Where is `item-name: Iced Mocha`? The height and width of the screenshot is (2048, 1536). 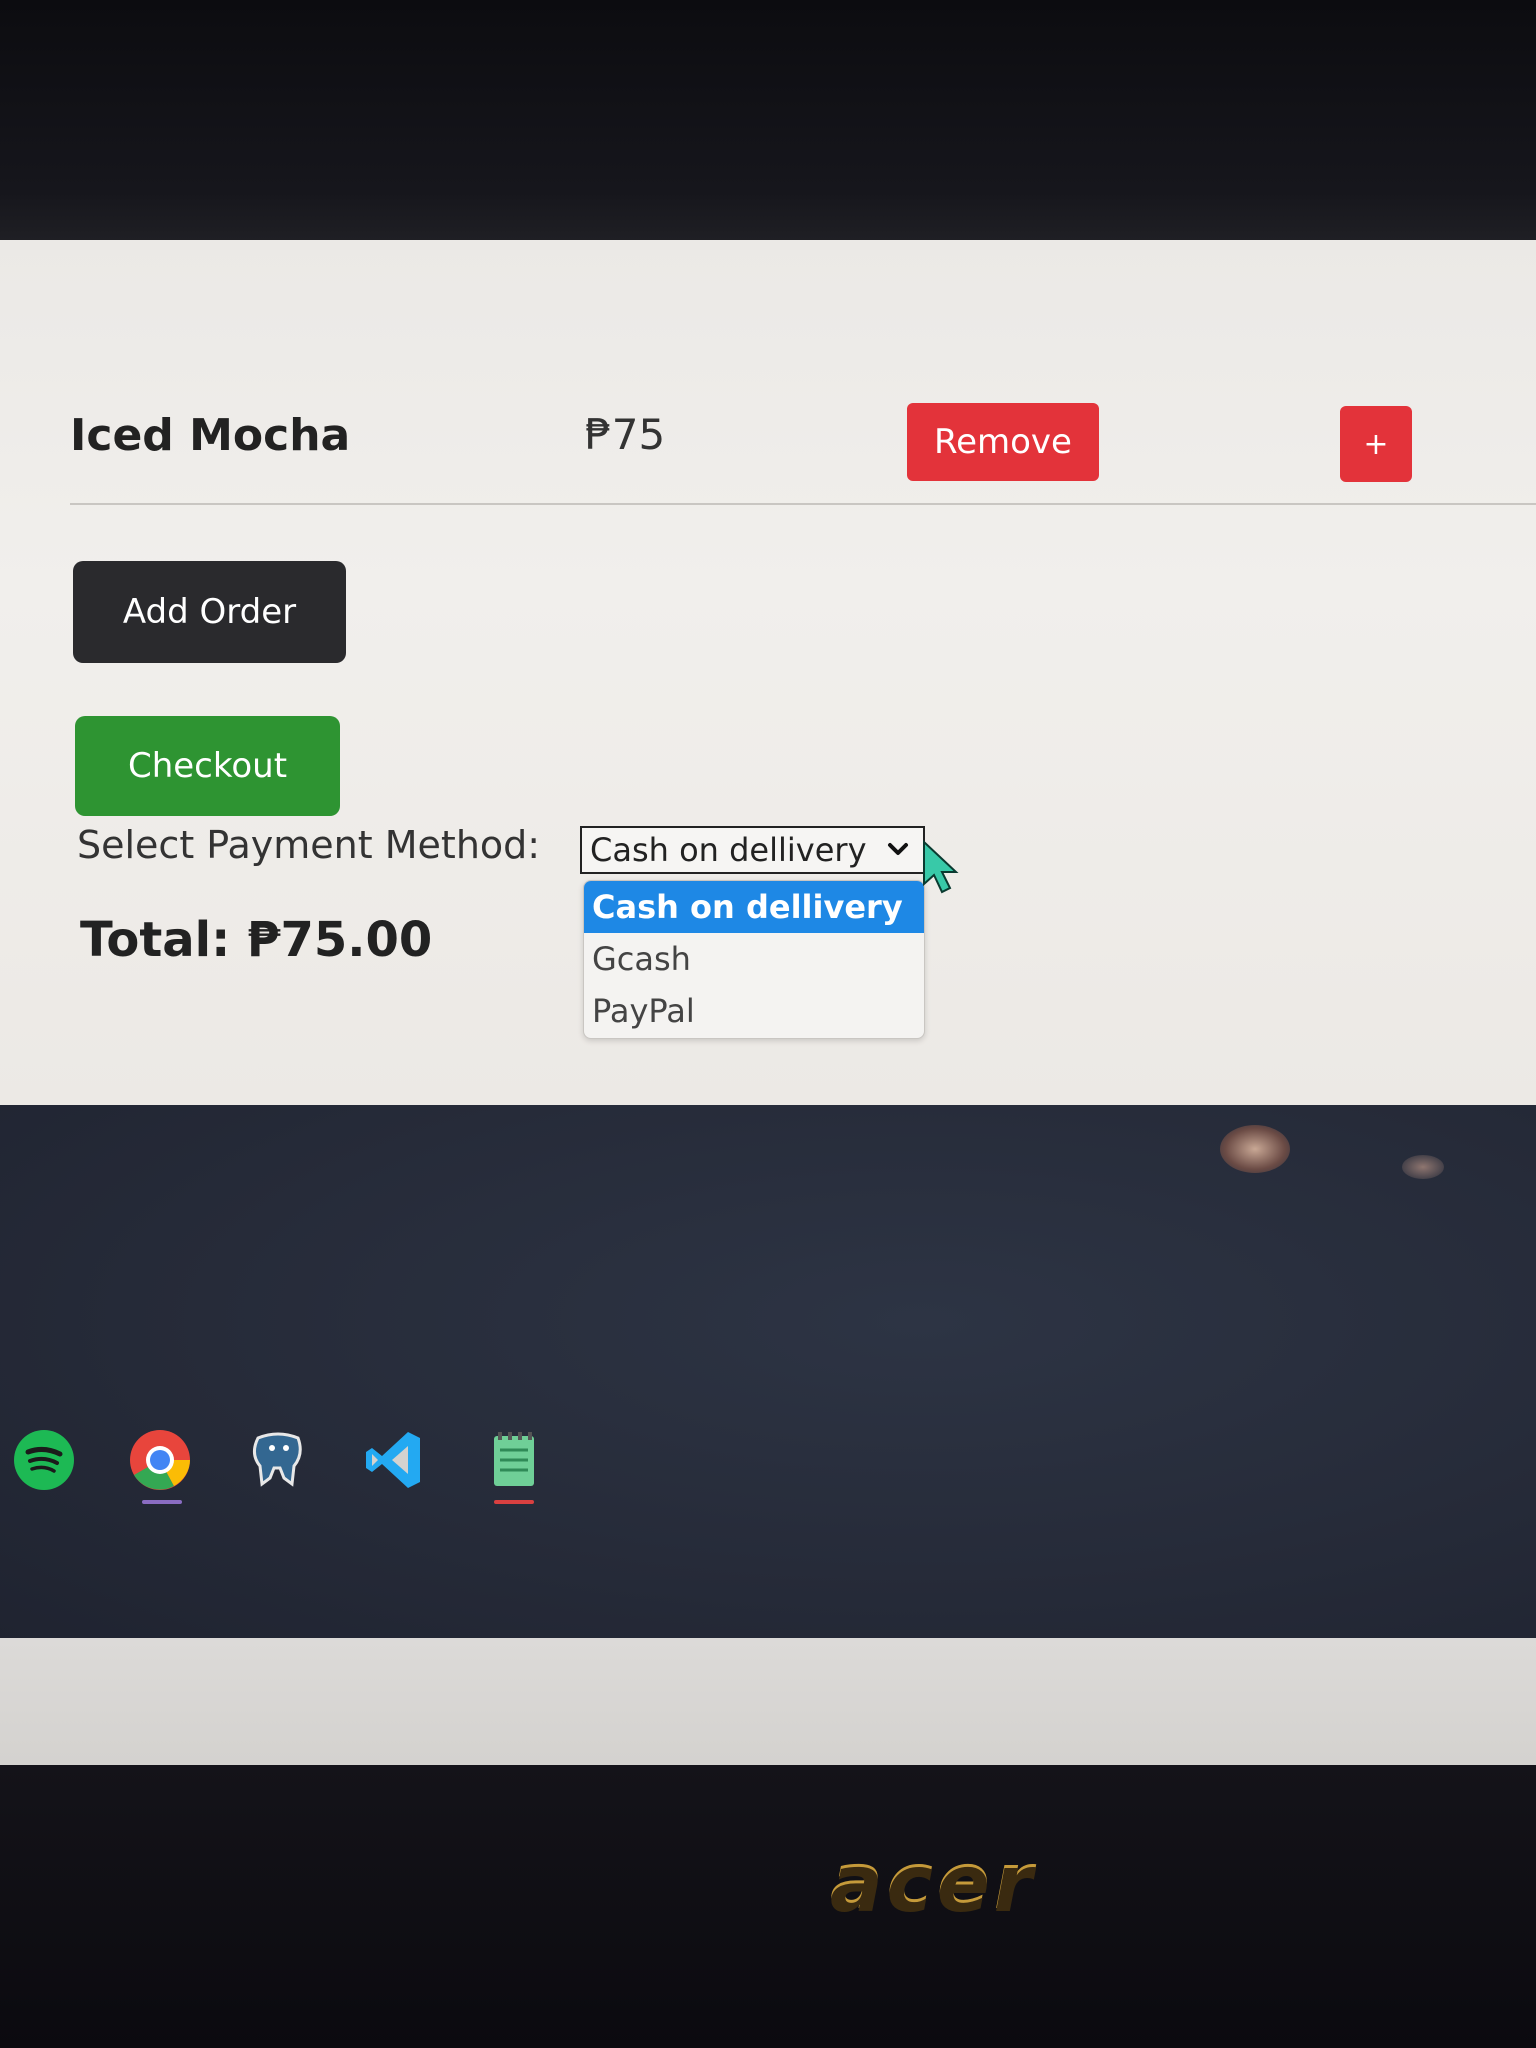
item-name: Iced Mocha is located at coordinates (210, 435).